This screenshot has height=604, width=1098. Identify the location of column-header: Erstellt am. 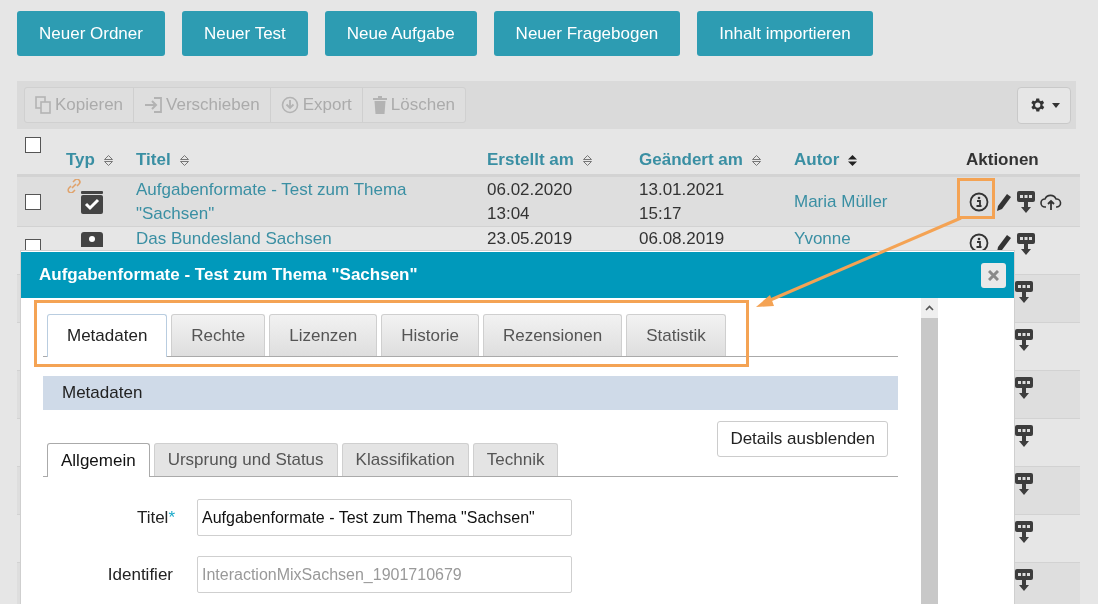
(530, 159).